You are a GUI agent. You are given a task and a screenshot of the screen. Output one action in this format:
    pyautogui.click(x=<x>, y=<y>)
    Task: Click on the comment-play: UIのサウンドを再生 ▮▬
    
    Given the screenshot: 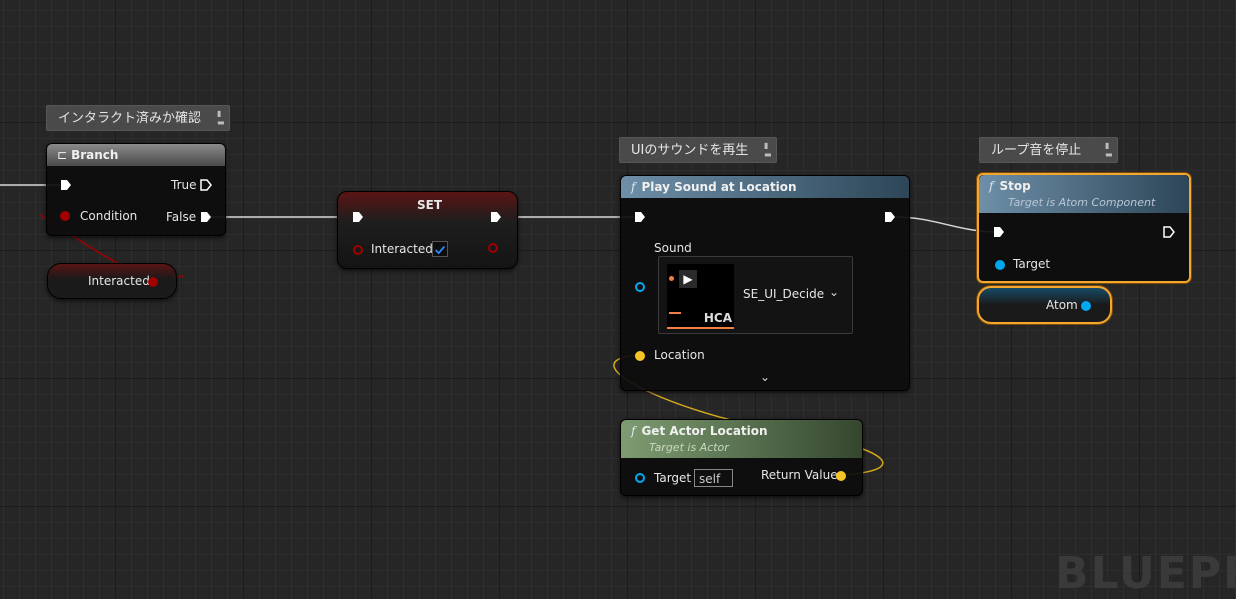 What is the action you would take?
    pyautogui.click(x=698, y=150)
    